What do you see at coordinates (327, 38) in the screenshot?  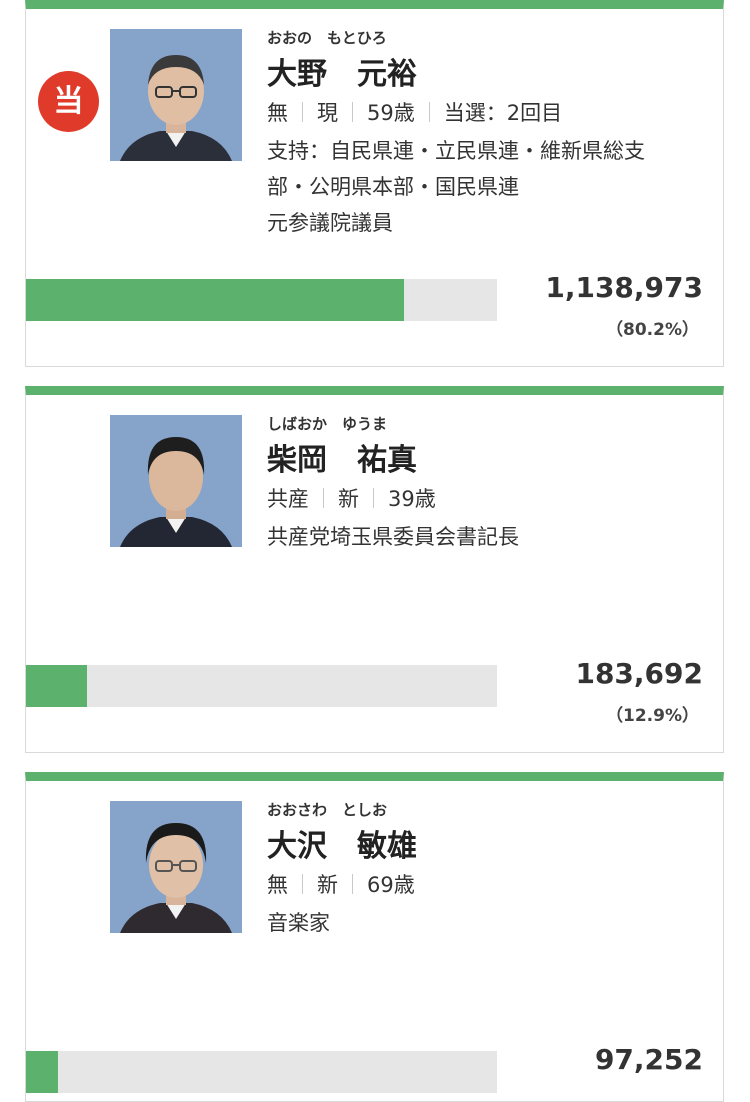 I see `candidate-kana: おおの もとひろ` at bounding box center [327, 38].